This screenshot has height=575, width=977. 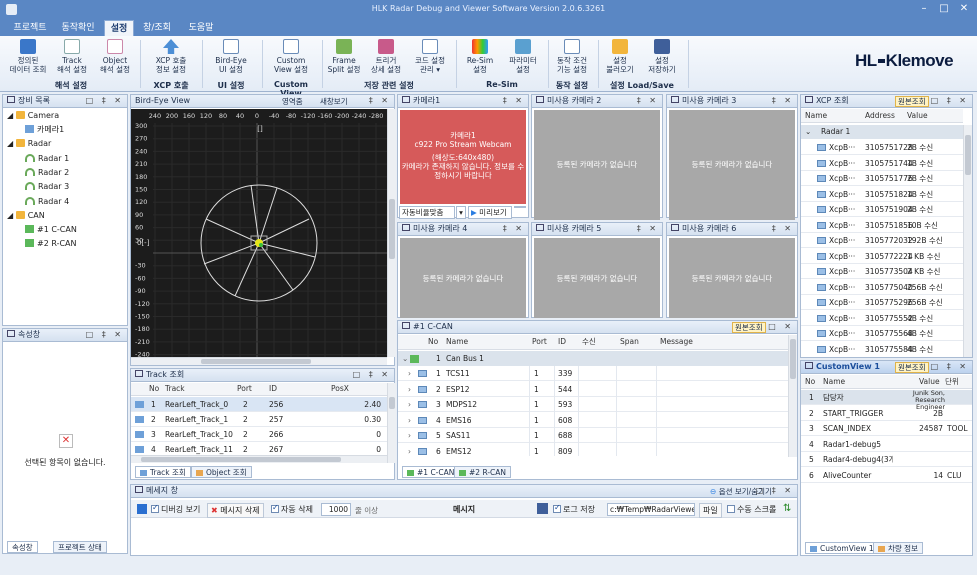 I want to click on tab-settings: 설정, so click(x=119, y=28).